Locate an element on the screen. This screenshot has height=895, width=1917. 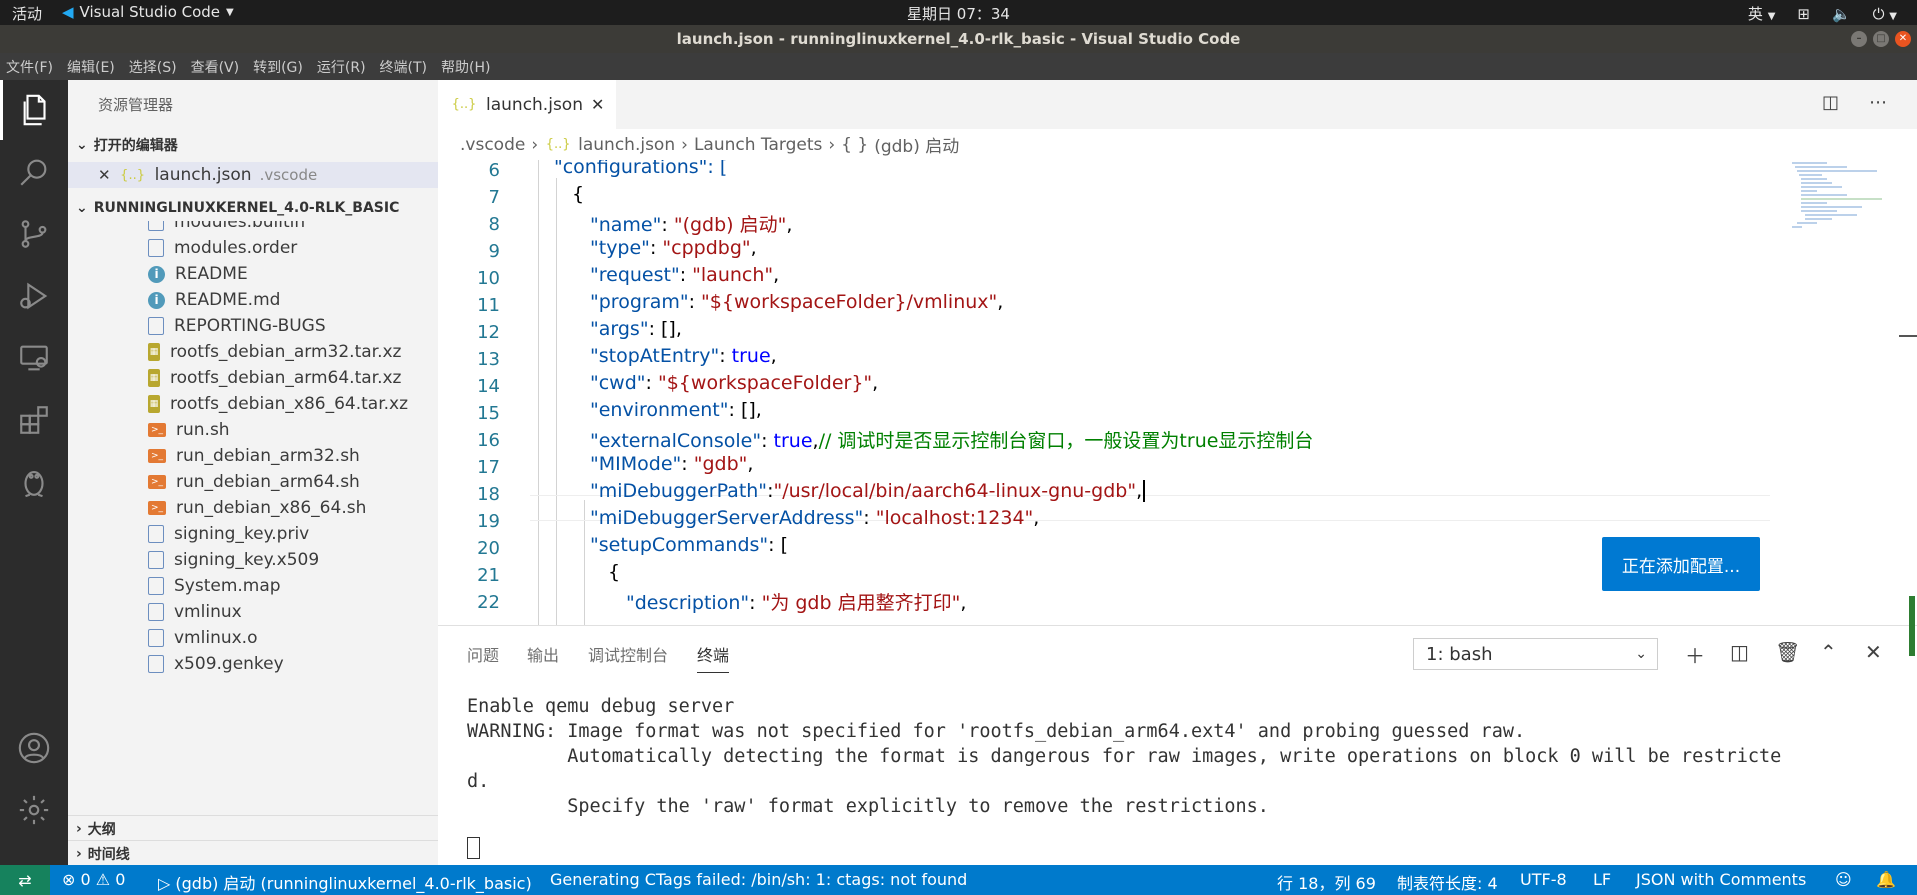
json-file-icon: {..} is located at coordinates (132, 175).